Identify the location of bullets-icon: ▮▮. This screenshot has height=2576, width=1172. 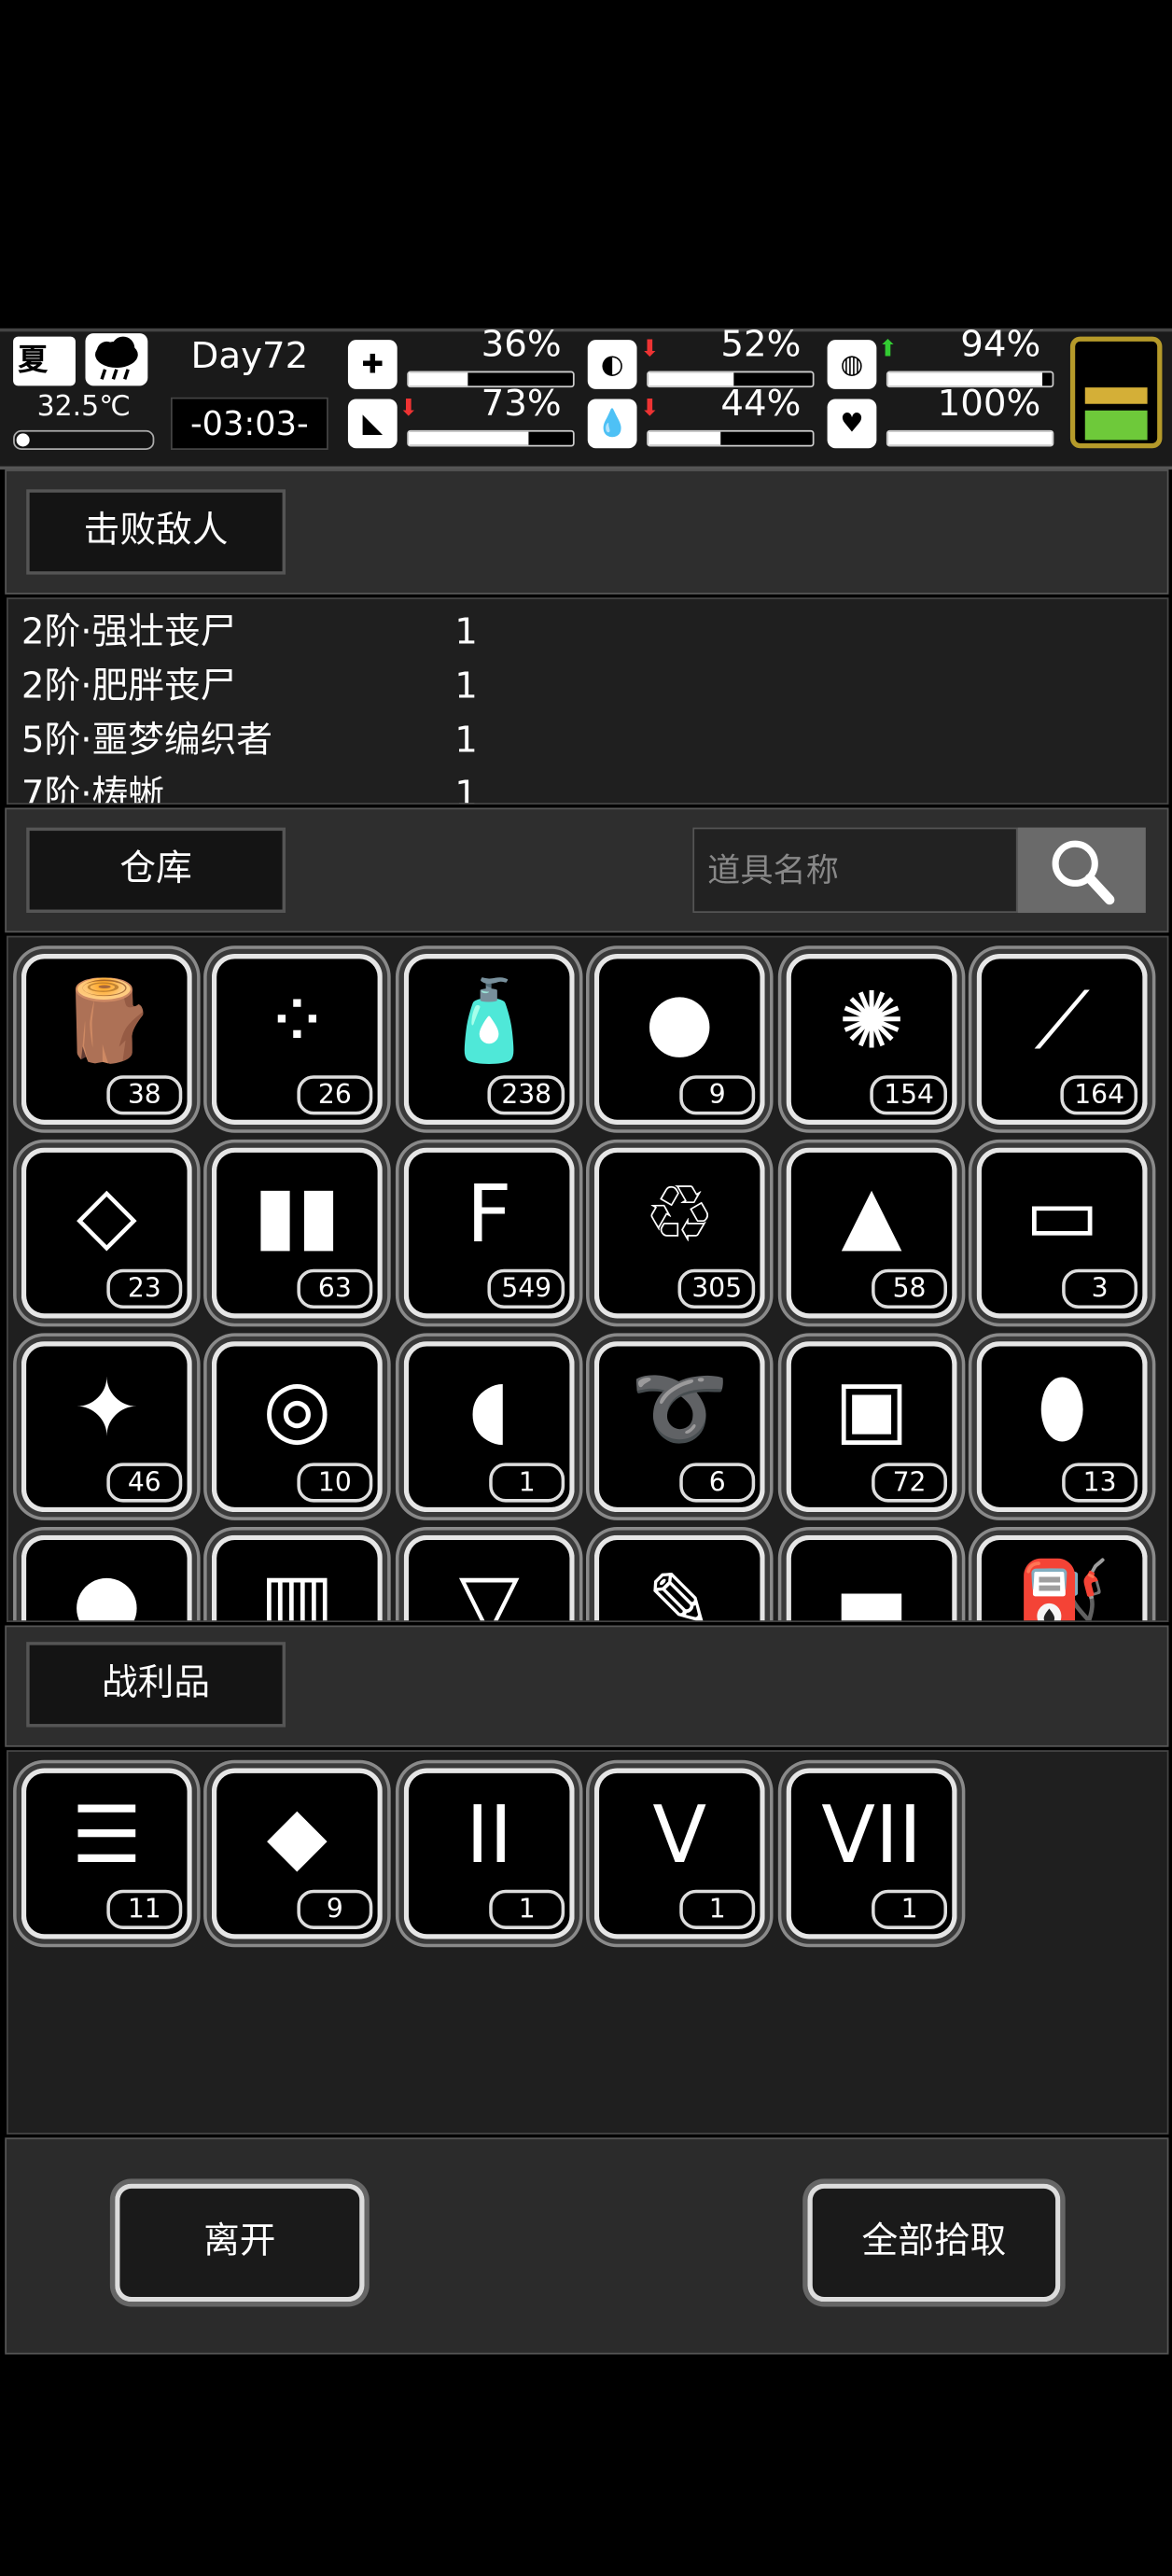
(297, 1215).